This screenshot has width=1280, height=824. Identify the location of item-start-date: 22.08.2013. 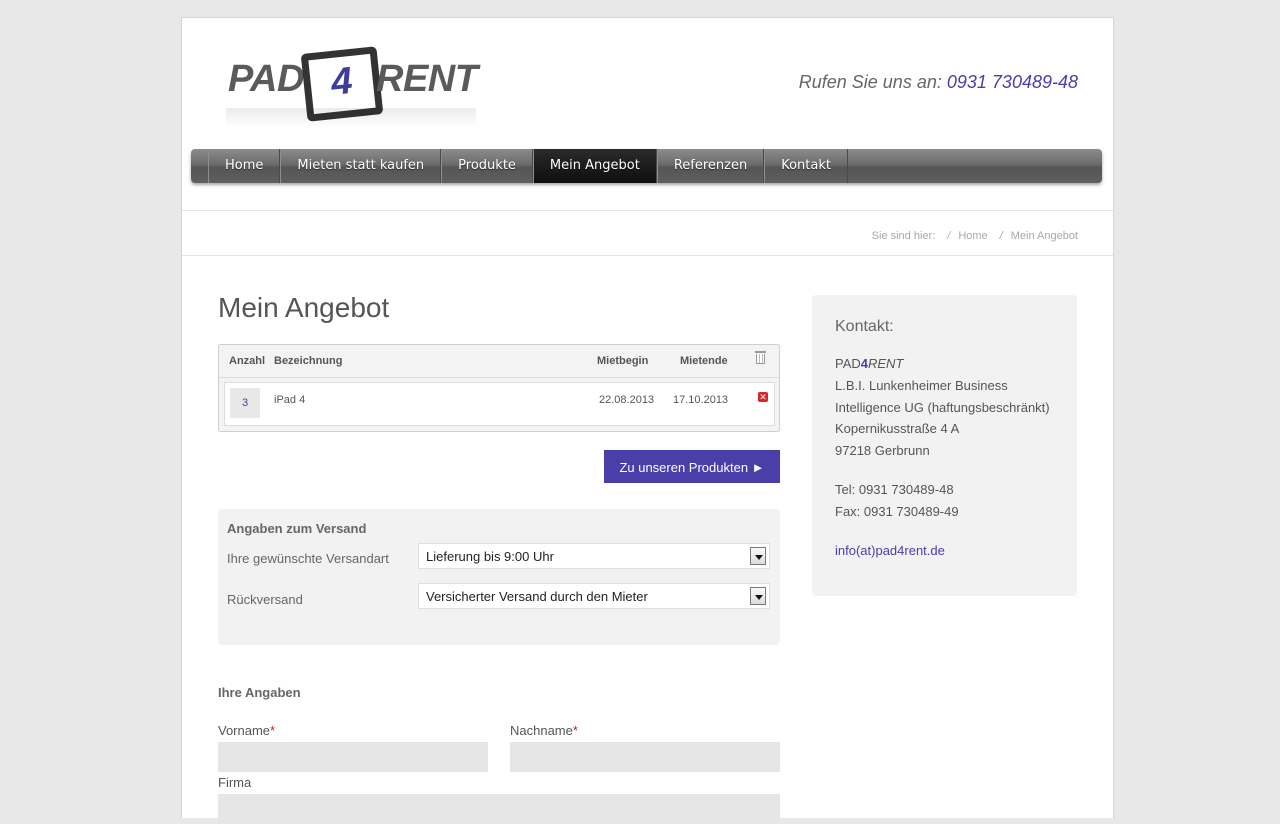
(627, 400).